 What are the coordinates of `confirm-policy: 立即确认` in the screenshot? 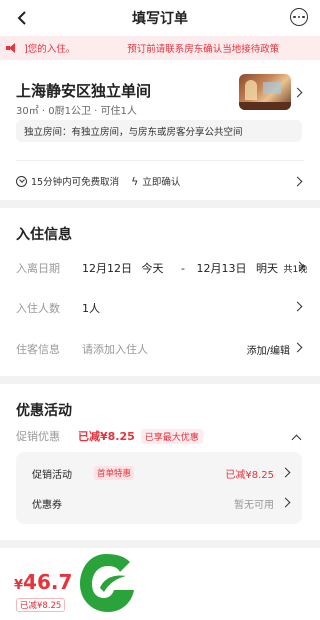 It's located at (161, 182).